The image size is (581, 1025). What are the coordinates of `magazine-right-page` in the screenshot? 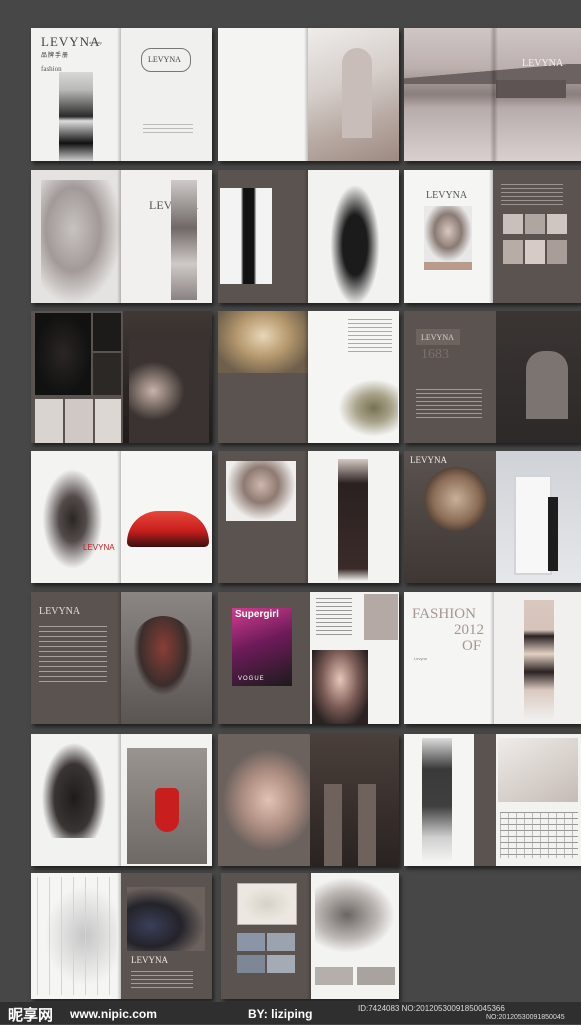 It's located at (354, 658).